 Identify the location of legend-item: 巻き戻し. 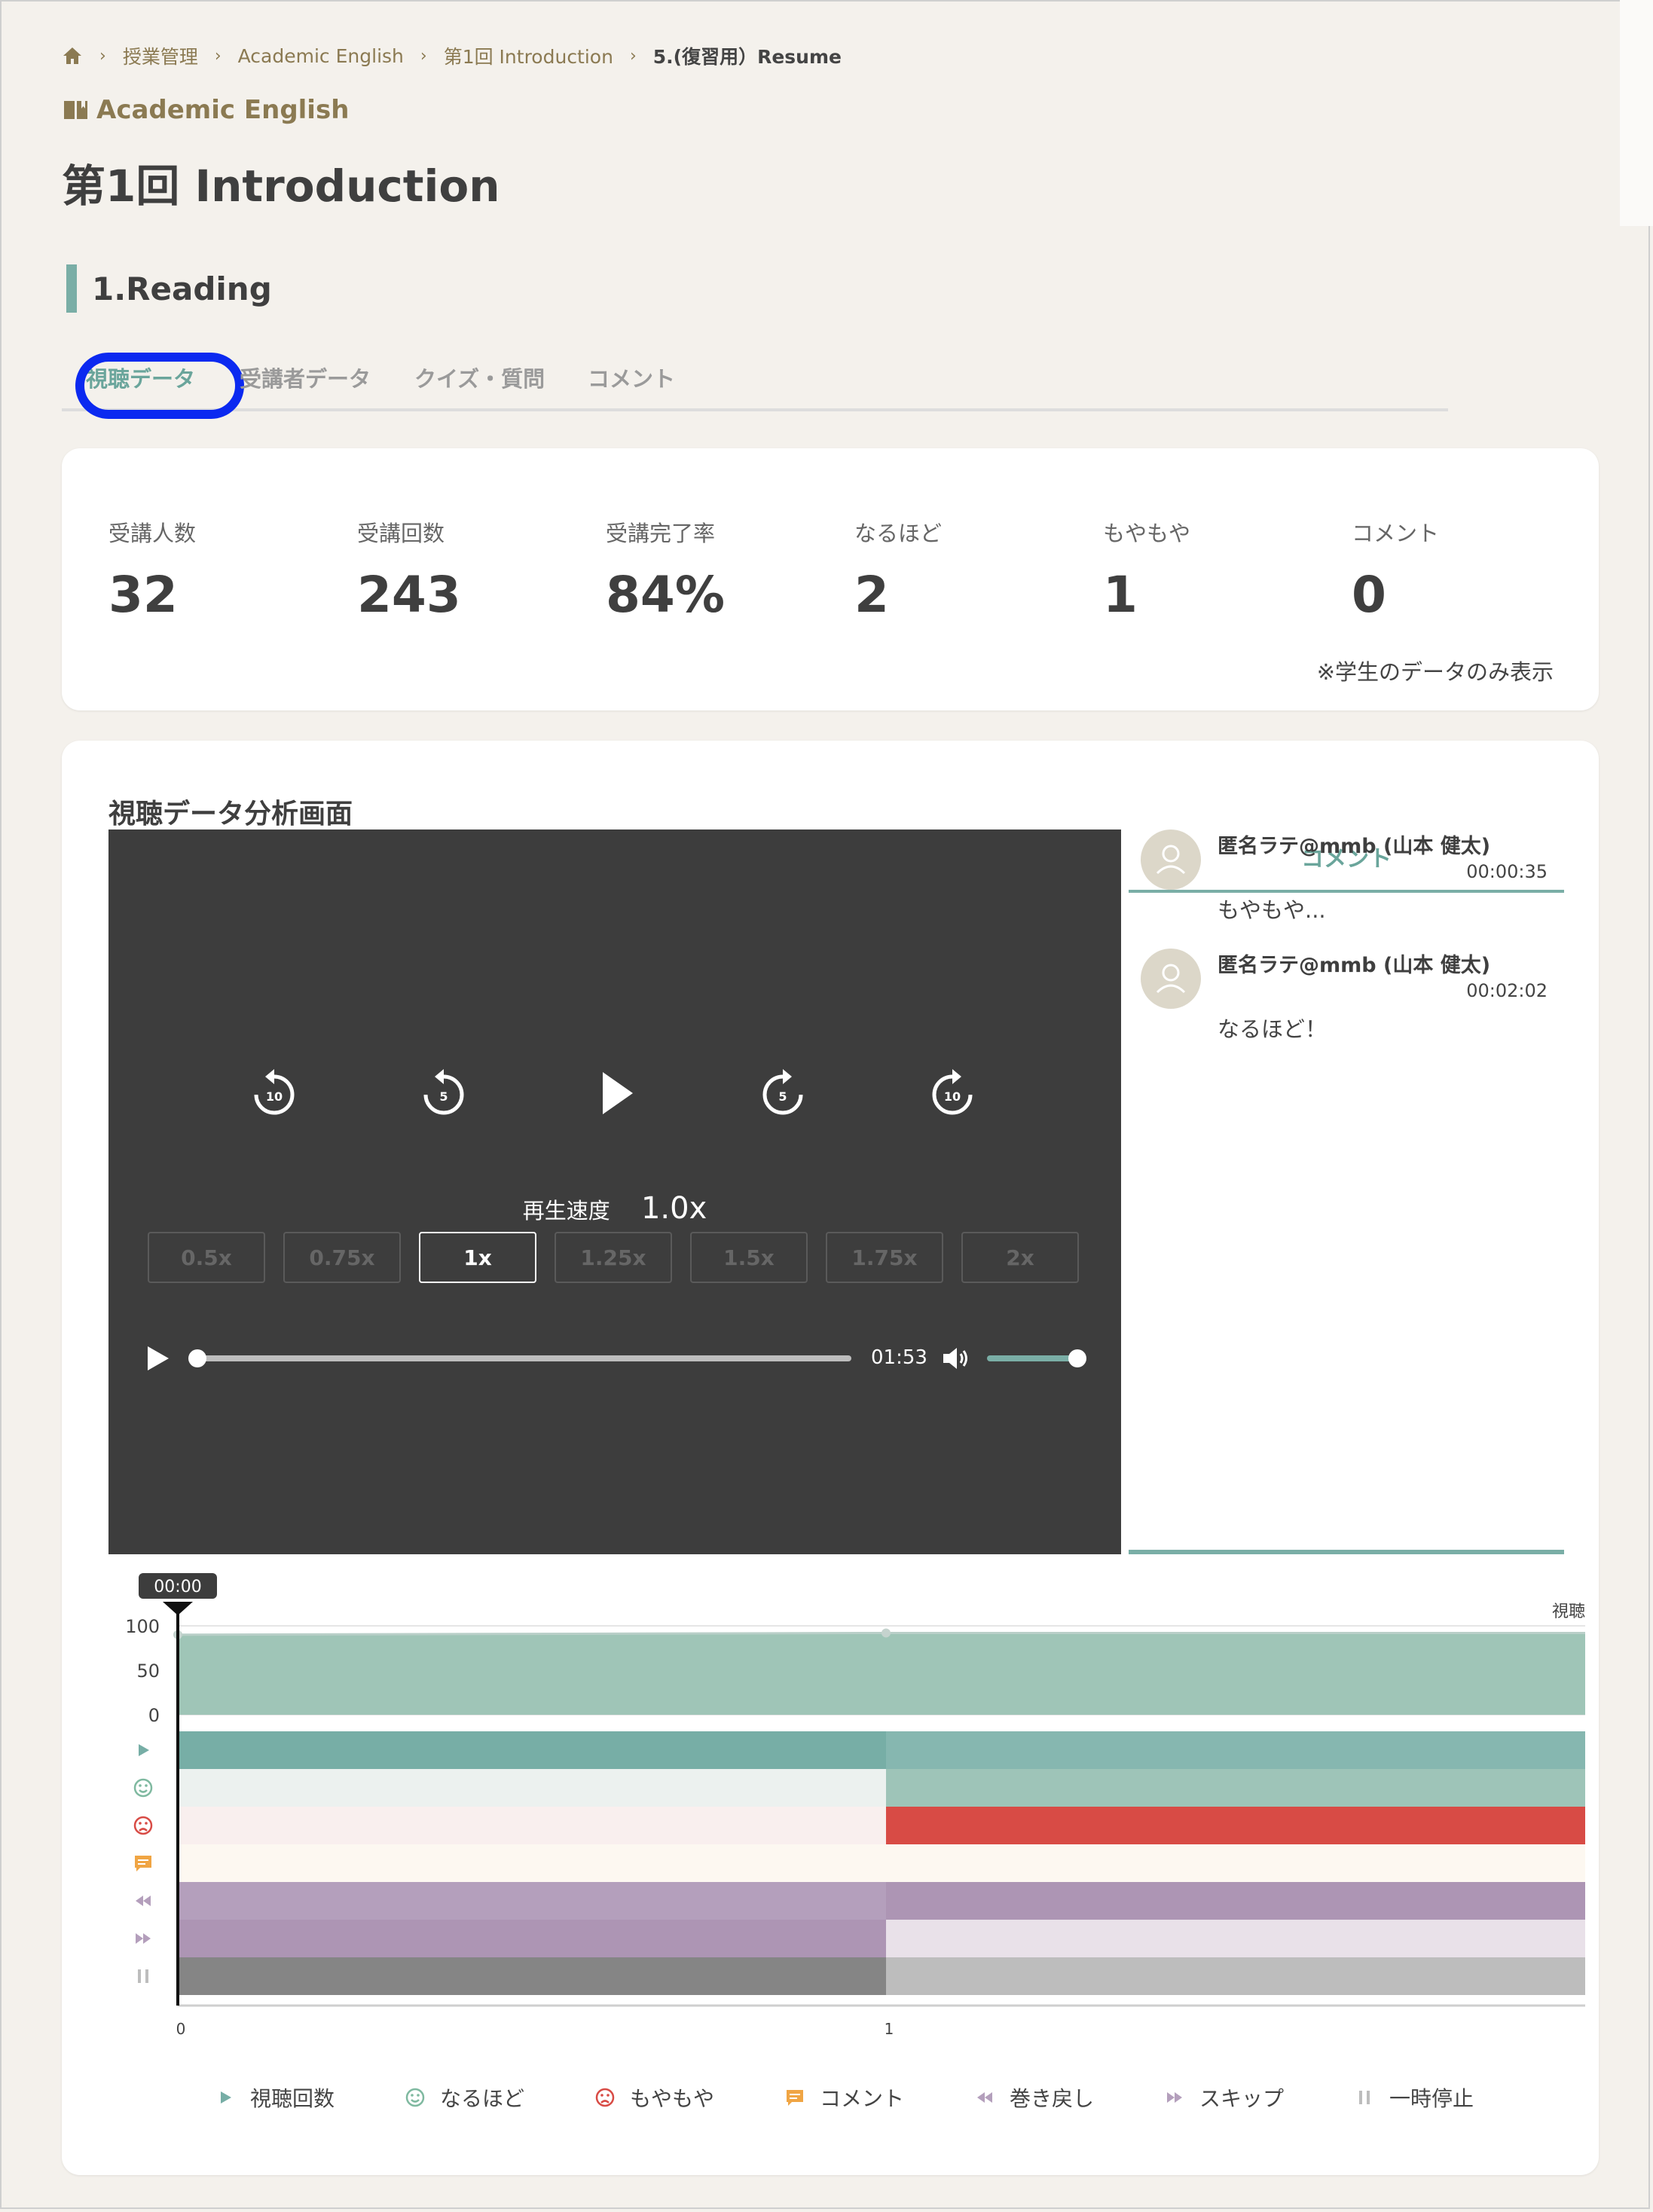
(1033, 2097).